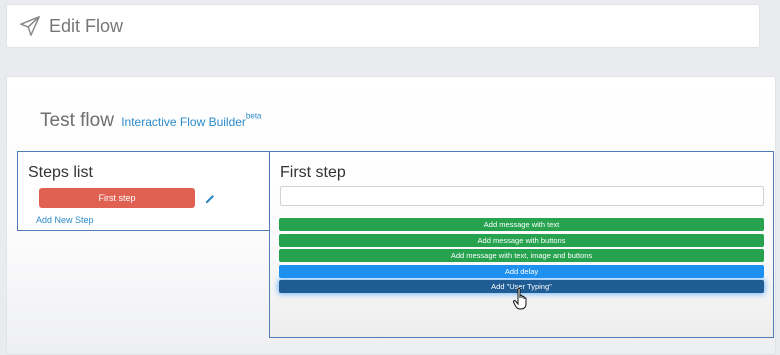  Describe the element at coordinates (521, 271) in the screenshot. I see `add-delay-button: Add delay` at that location.